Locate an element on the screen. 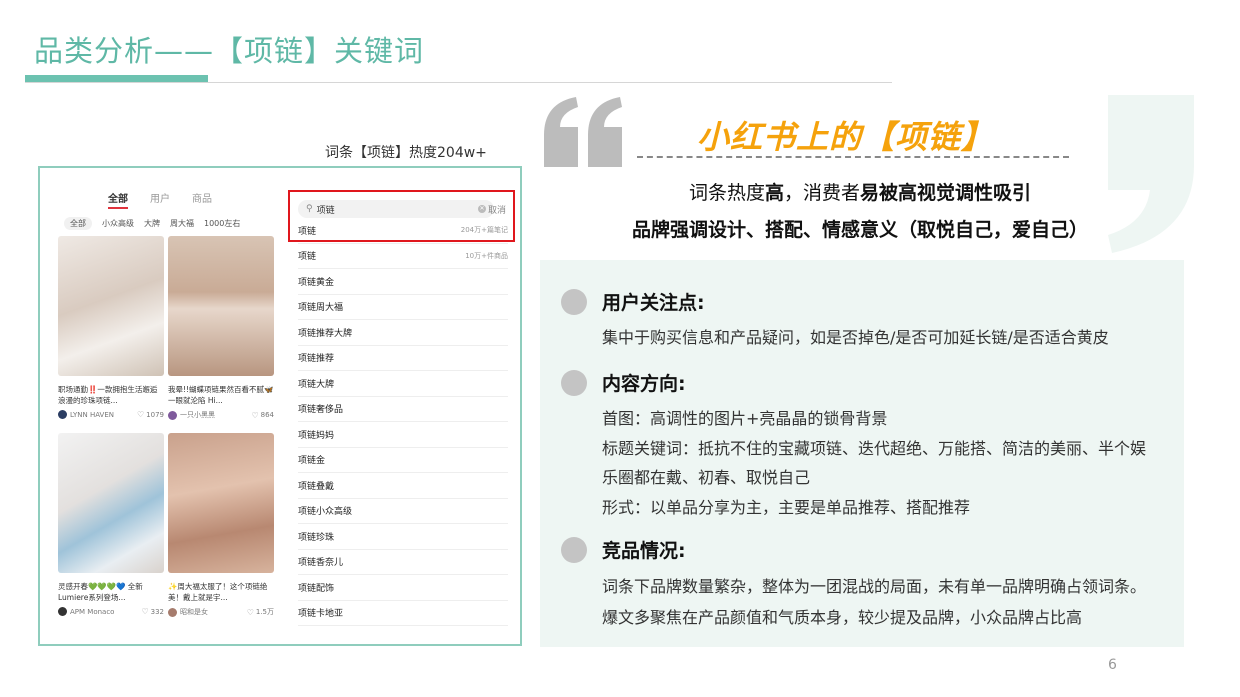 The image size is (1240, 697). suggestion-text: 项链推荐大牌 is located at coordinates (325, 333).